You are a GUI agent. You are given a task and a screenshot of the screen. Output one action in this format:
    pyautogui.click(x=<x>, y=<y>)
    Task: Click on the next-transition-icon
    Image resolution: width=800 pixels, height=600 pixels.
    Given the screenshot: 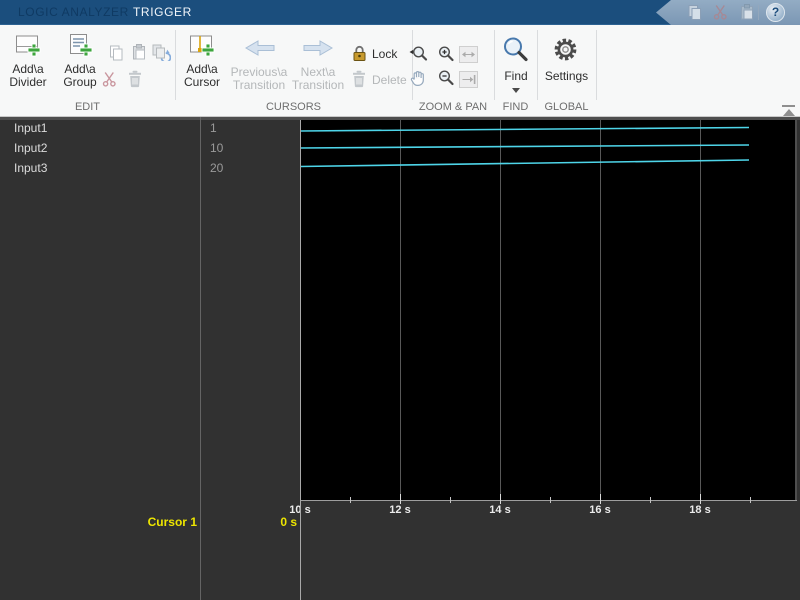 What is the action you would take?
    pyautogui.click(x=318, y=48)
    